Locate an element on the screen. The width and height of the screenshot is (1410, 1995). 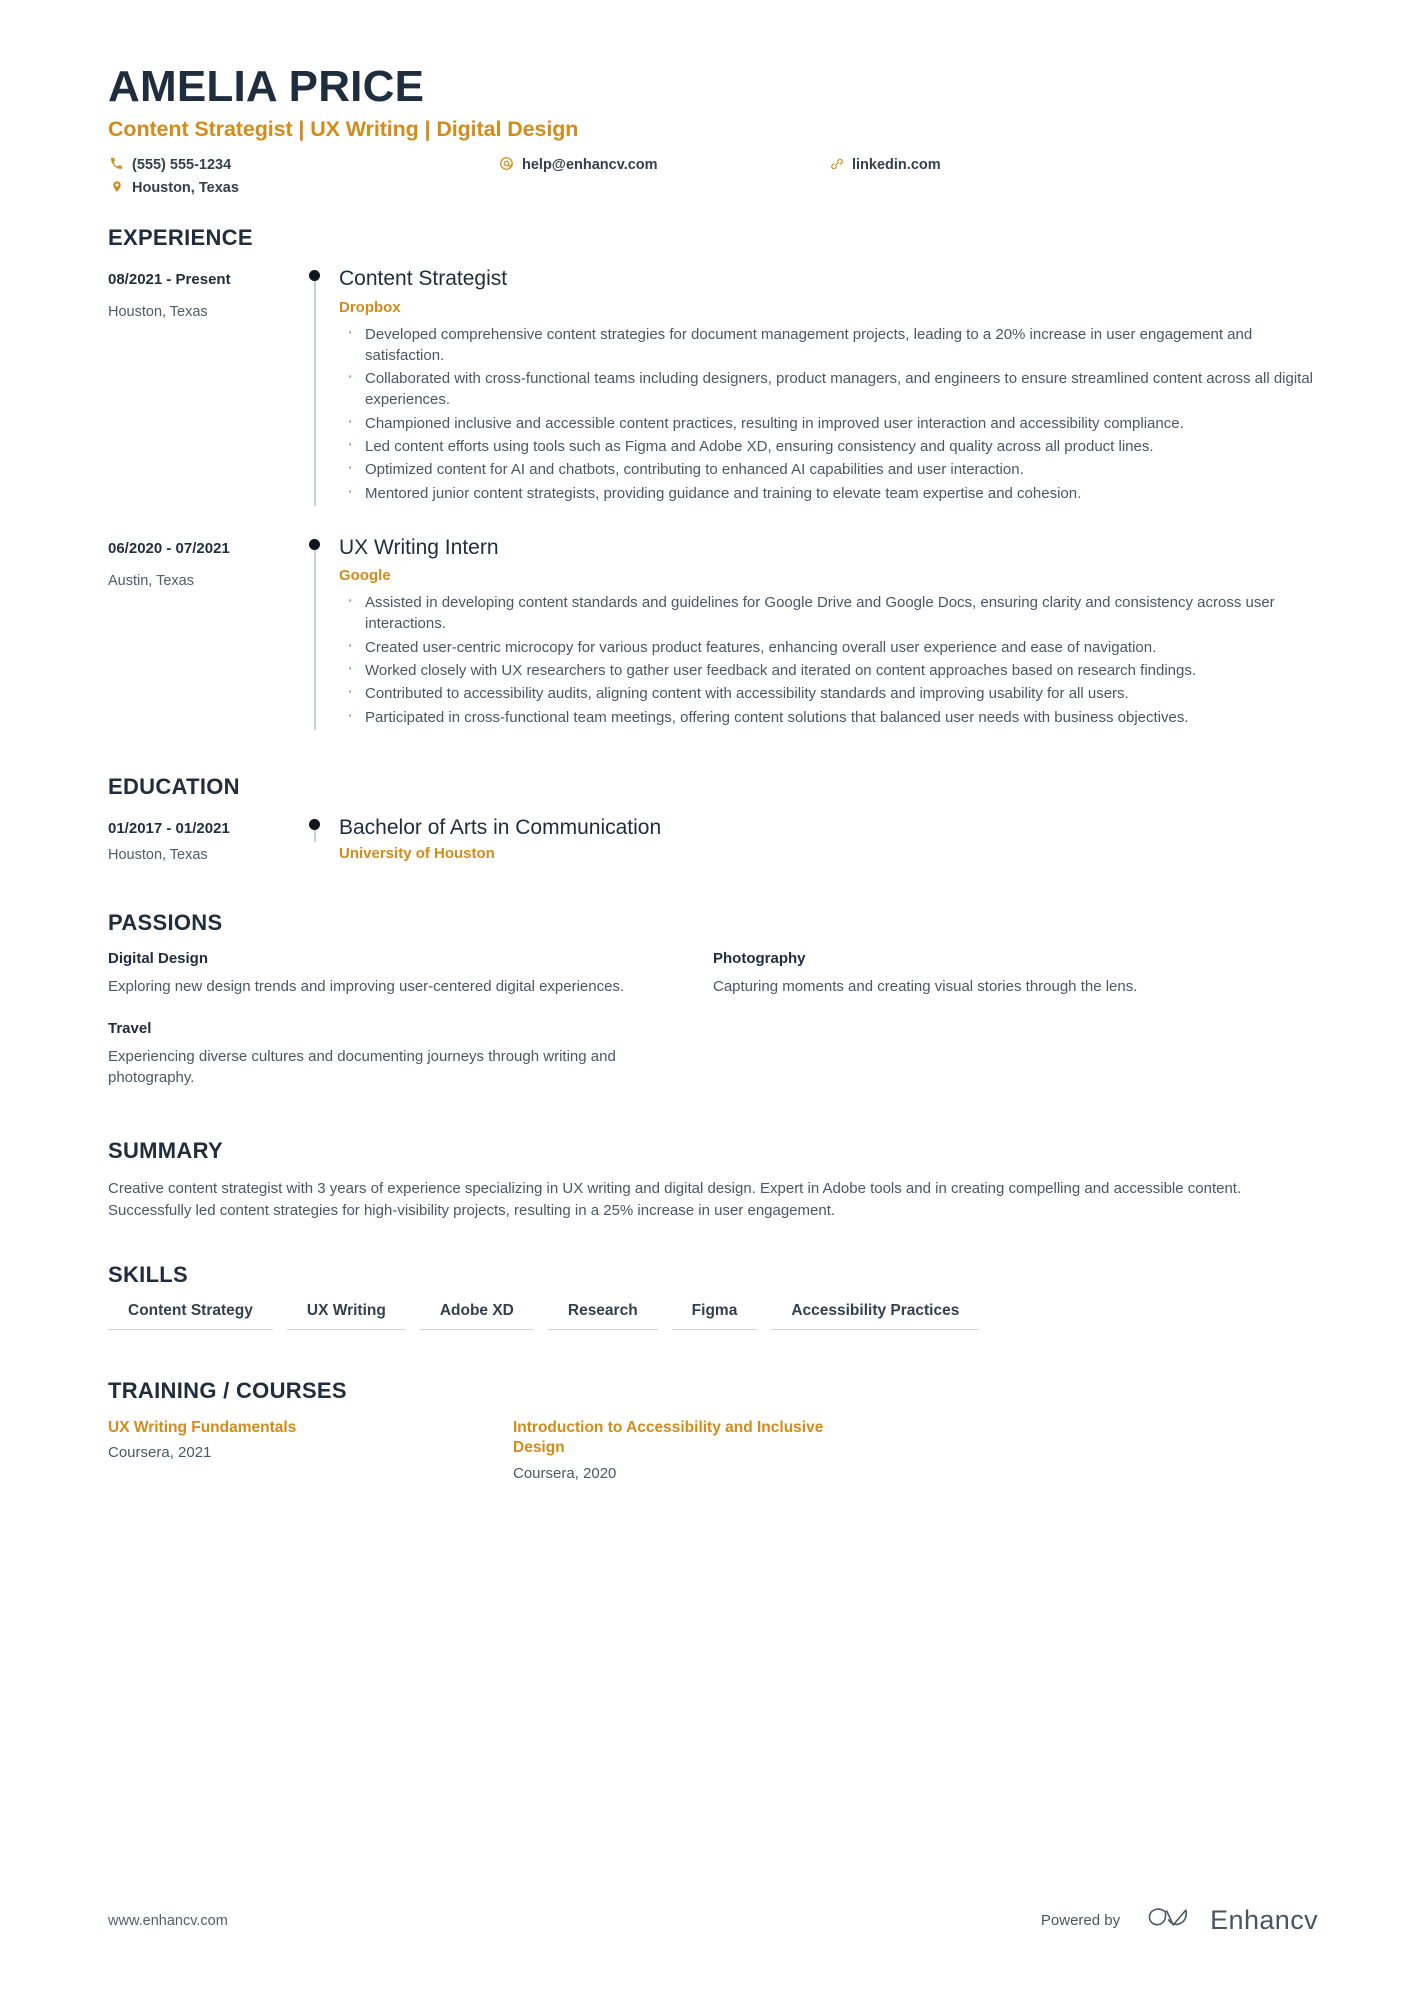
footer-branding: Powered by Enhancv is located at coordinates (1179, 1920).